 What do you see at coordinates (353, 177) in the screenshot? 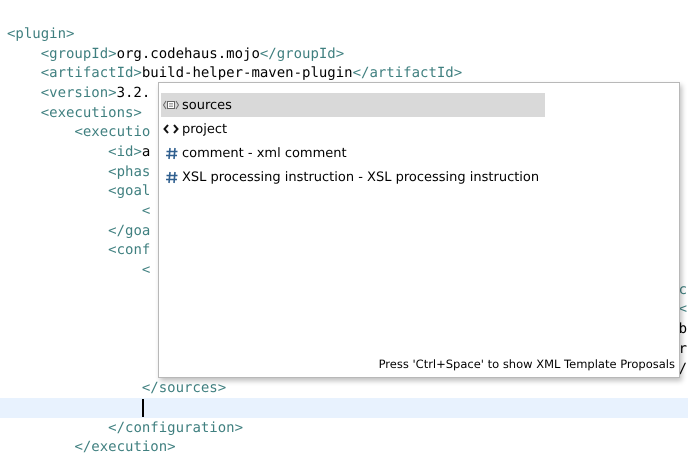
I see `proposal-item: XSL processing instruction - XSL processing instruction` at bounding box center [353, 177].